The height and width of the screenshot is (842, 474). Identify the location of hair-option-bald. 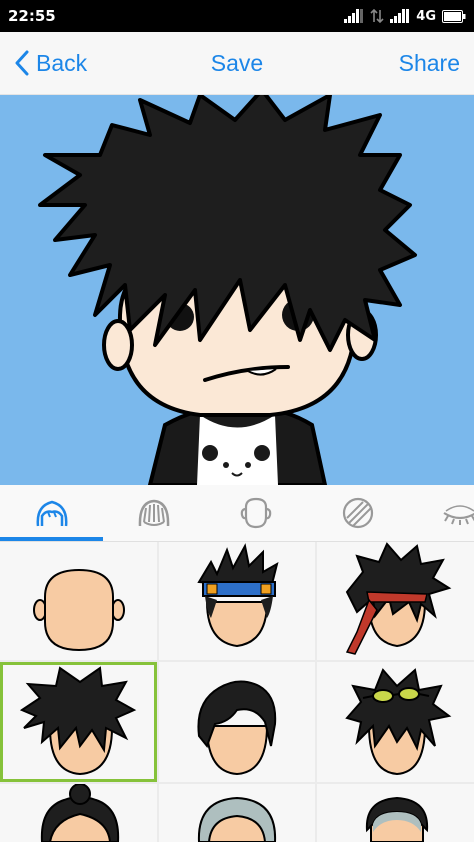
(78, 601).